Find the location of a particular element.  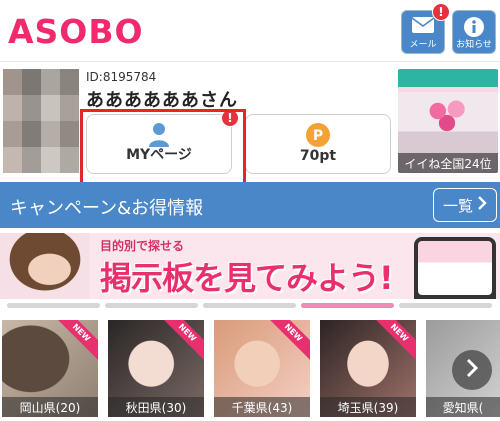

region-label: 岡山県(20) is located at coordinates (50, 407).